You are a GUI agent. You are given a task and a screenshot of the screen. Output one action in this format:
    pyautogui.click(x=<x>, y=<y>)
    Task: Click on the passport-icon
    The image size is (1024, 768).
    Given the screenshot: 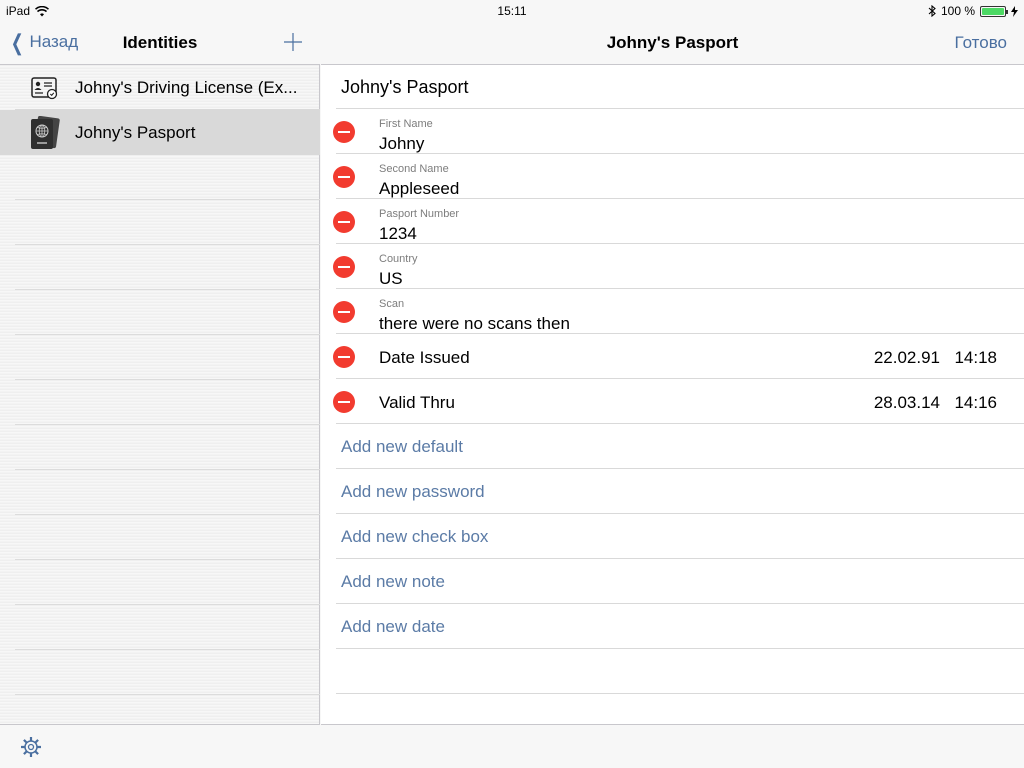 What is the action you would take?
    pyautogui.click(x=45, y=132)
    